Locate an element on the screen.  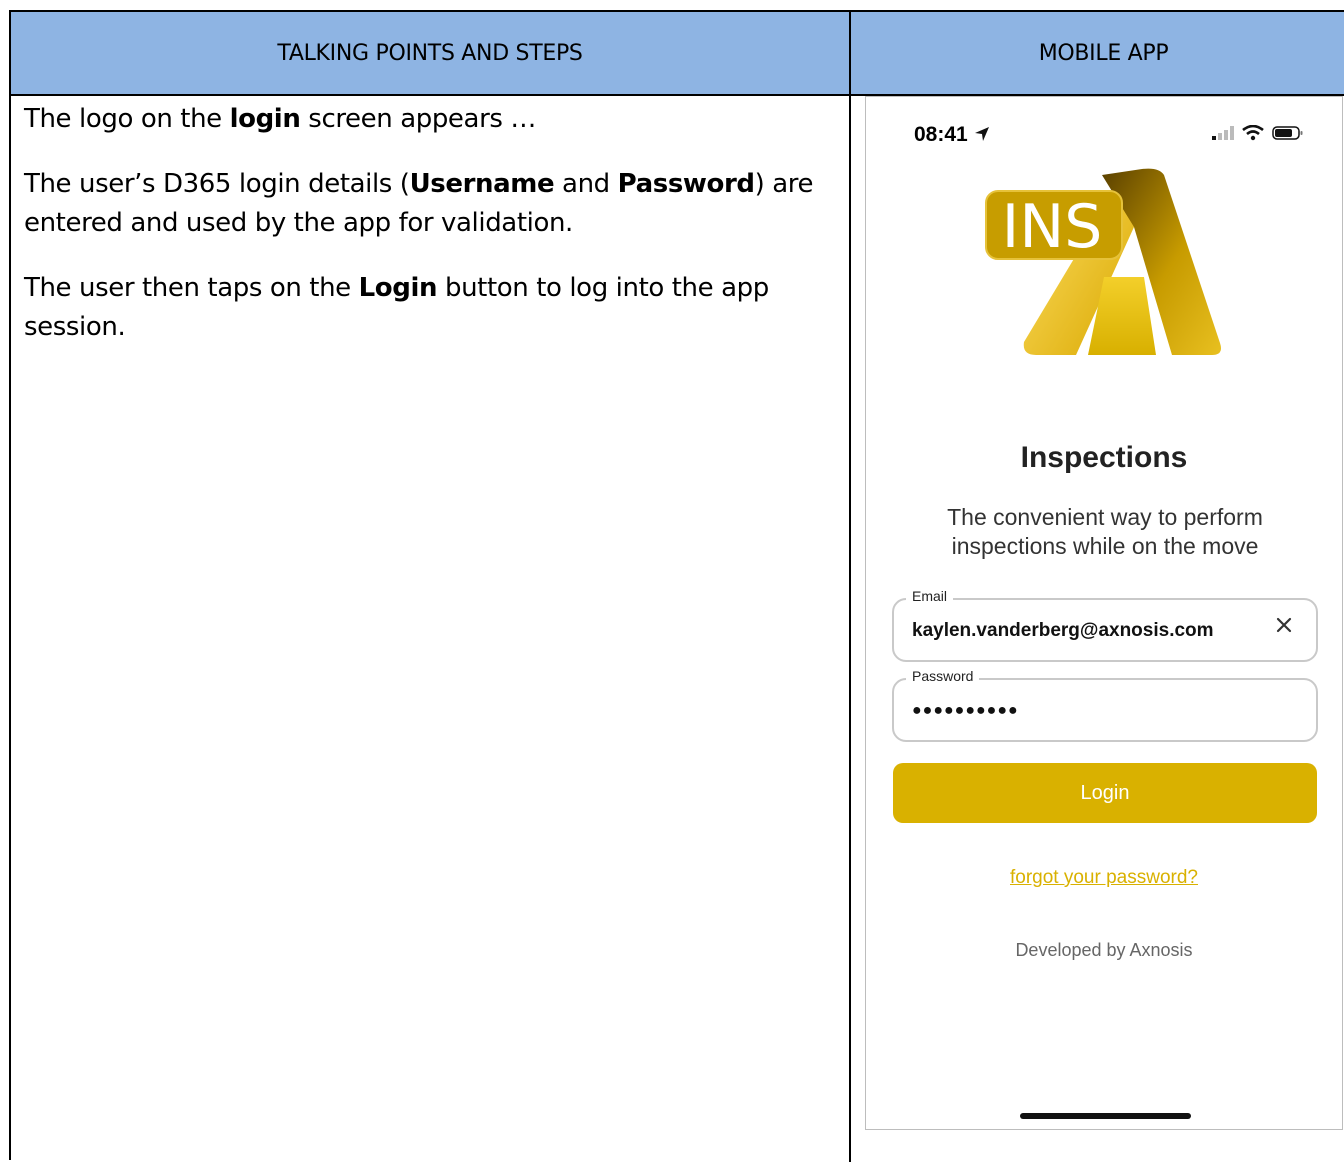
status-time: 08:41 is located at coordinates (952, 135).